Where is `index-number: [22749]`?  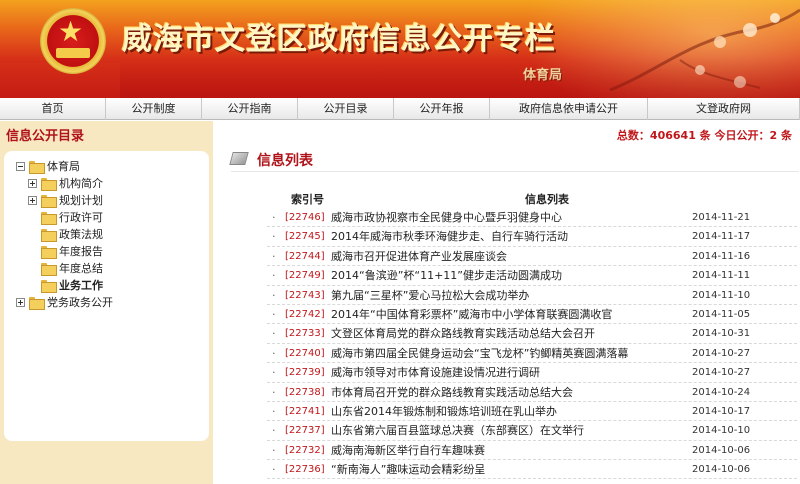
index-number: [22749] is located at coordinates (305, 276).